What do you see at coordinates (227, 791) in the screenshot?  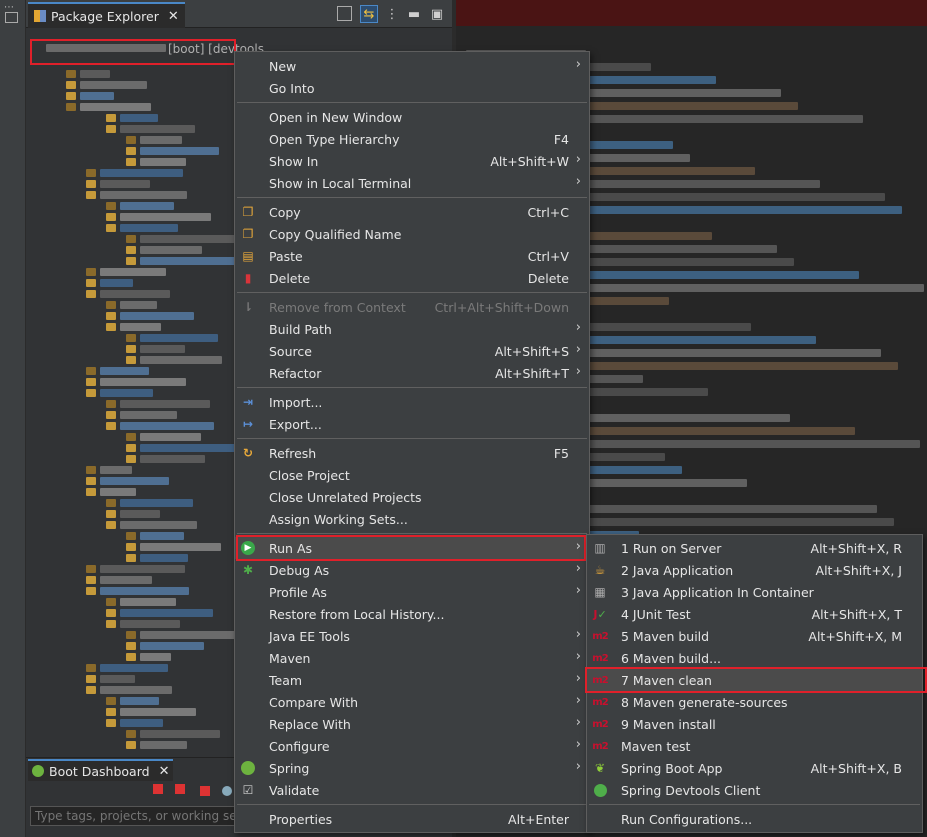 I see `globe-icon` at bounding box center [227, 791].